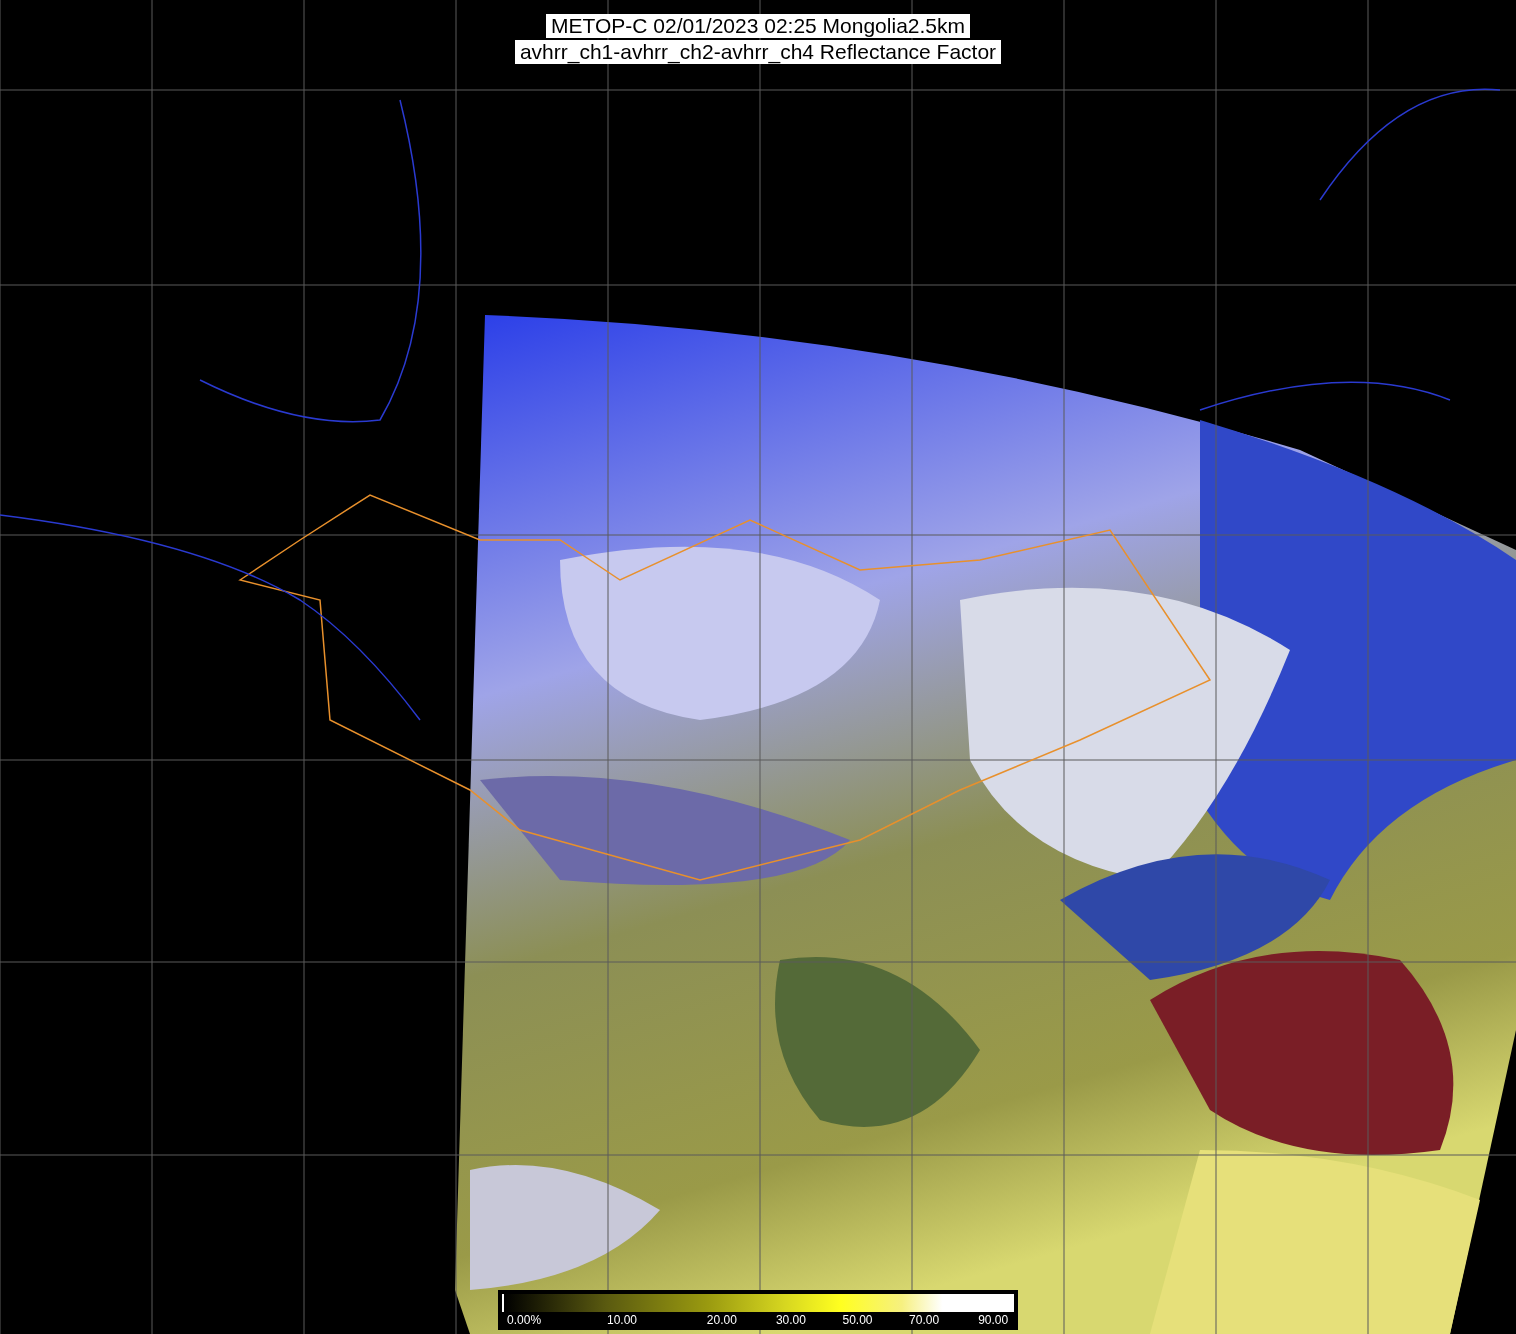 This screenshot has width=1516, height=1334. I want to click on image-title: METOP-C 02/01/2023 02:25 Mongolia2.5km, so click(758, 26).